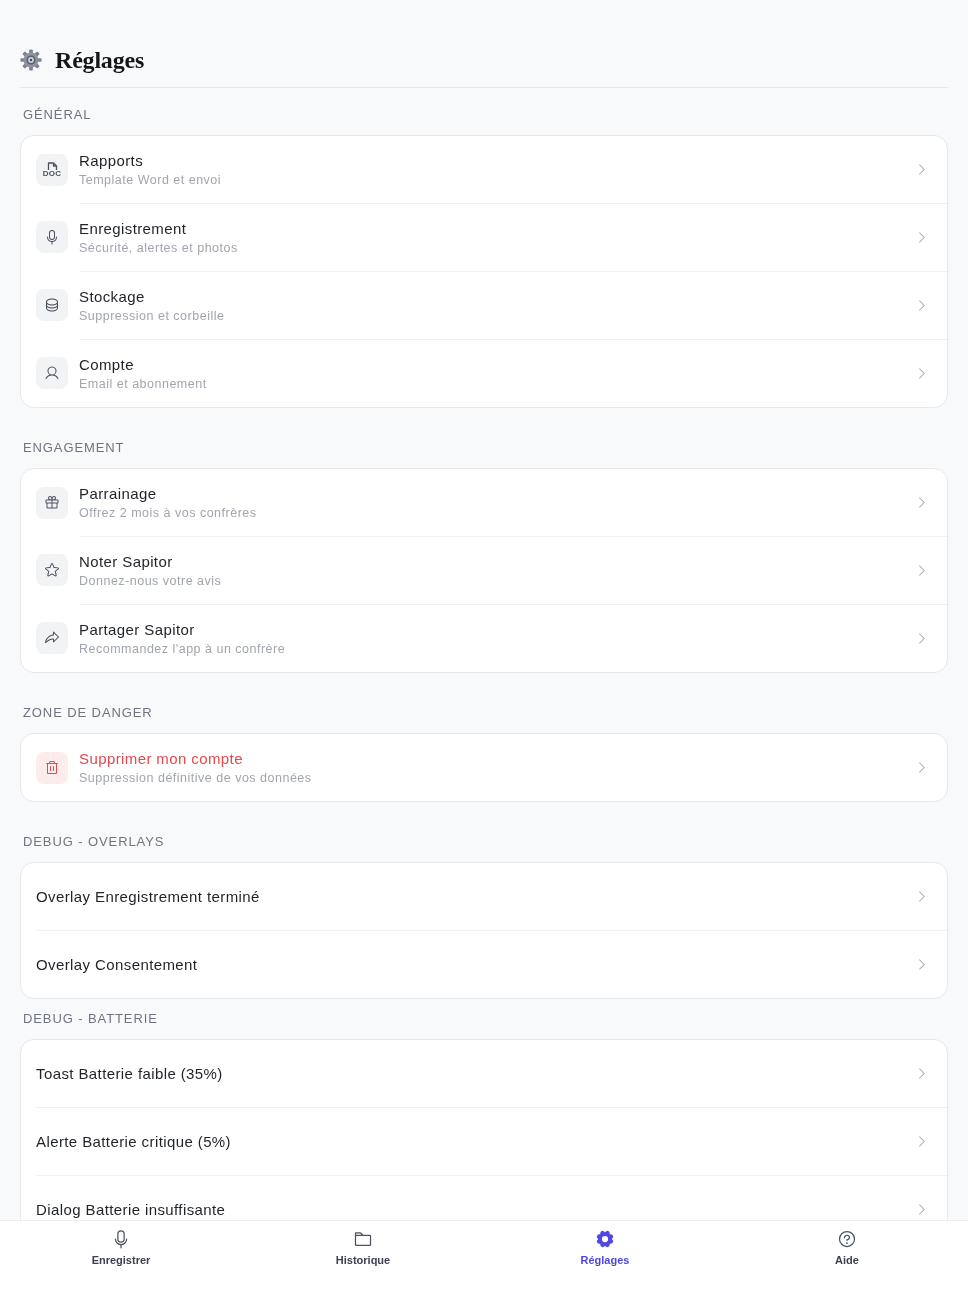  I want to click on settings-row: Enregistrement Sécurité, alertes et photos, so click(484, 237).